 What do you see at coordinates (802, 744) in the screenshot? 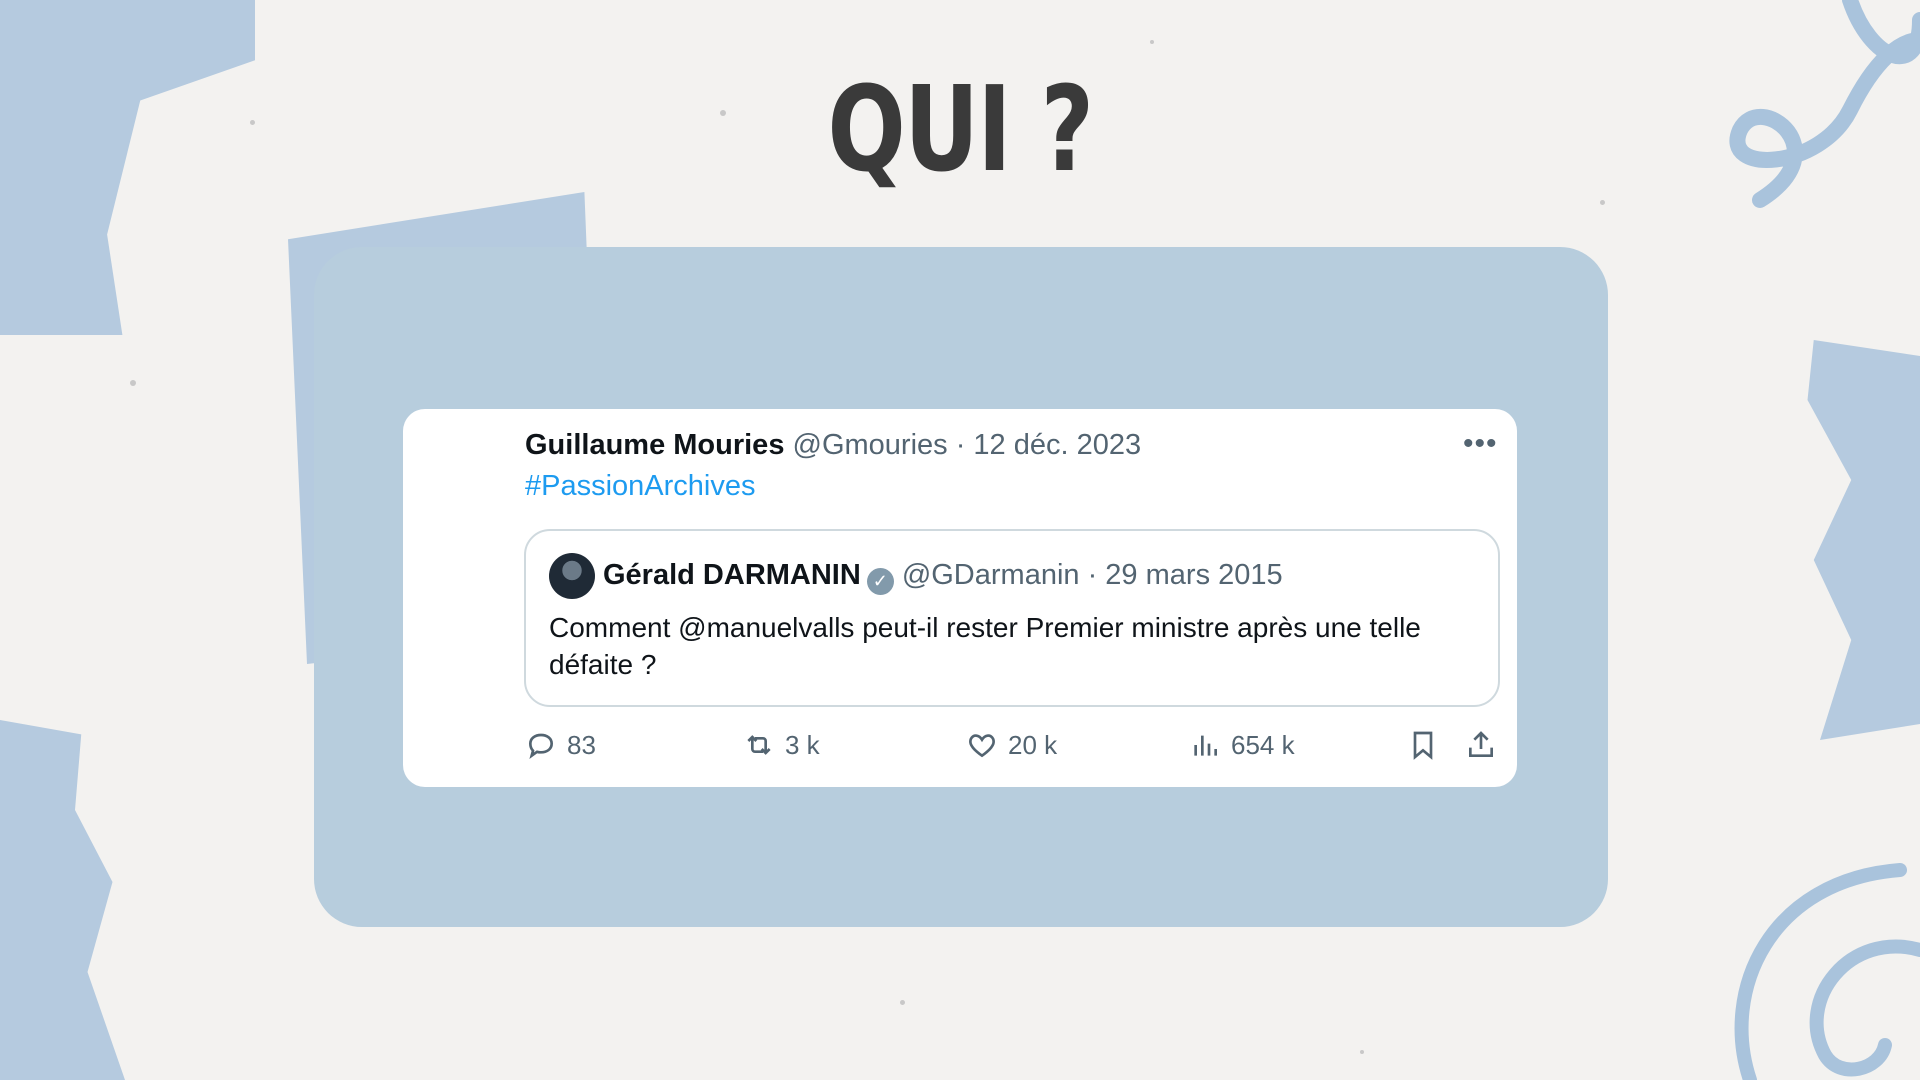
I see `retweet-count: 3 k` at bounding box center [802, 744].